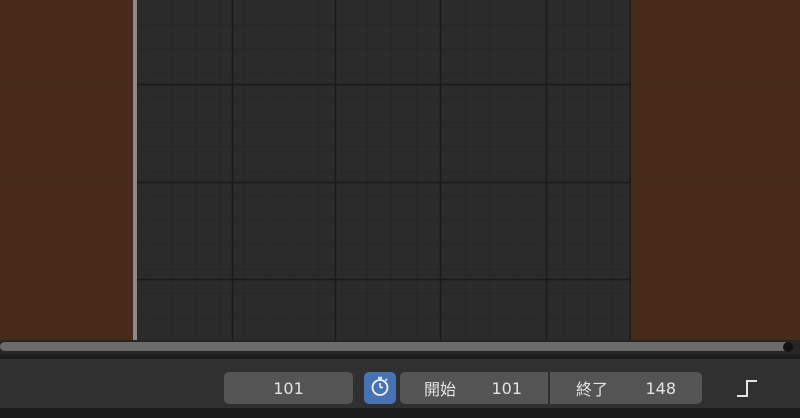  What do you see at coordinates (506, 388) in the screenshot?
I see `frame-start-value: 101` at bounding box center [506, 388].